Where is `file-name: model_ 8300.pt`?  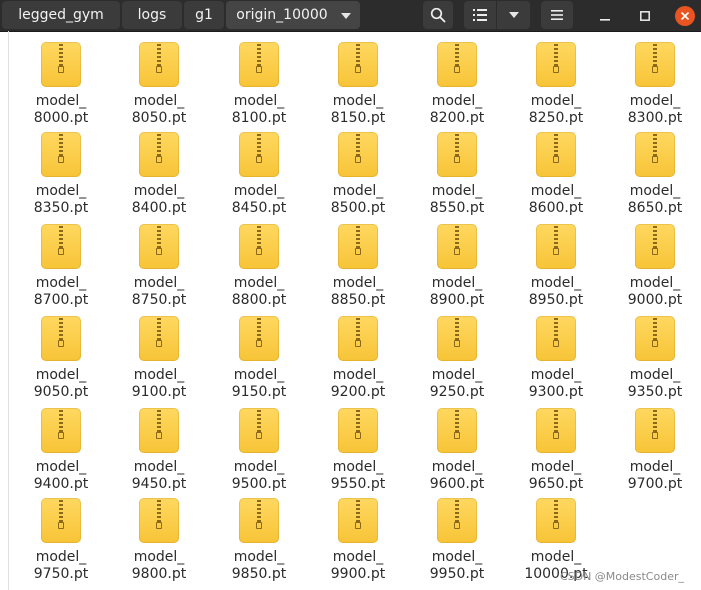
file-name: model_ 8300.pt is located at coordinates (655, 109).